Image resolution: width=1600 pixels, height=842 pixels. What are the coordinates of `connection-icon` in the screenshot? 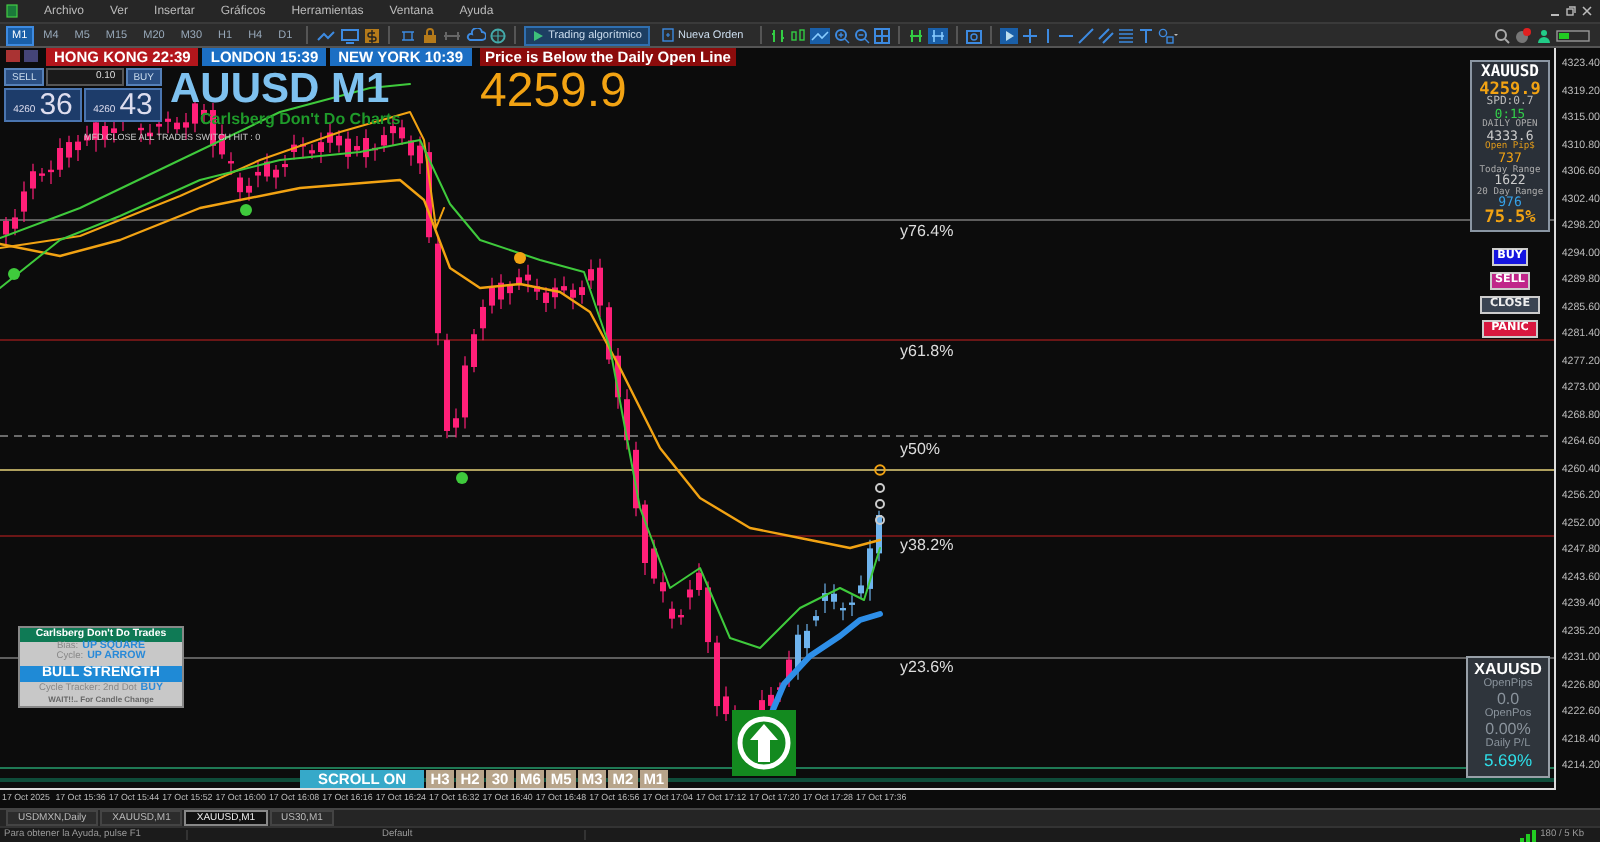 It's located at (452, 35).